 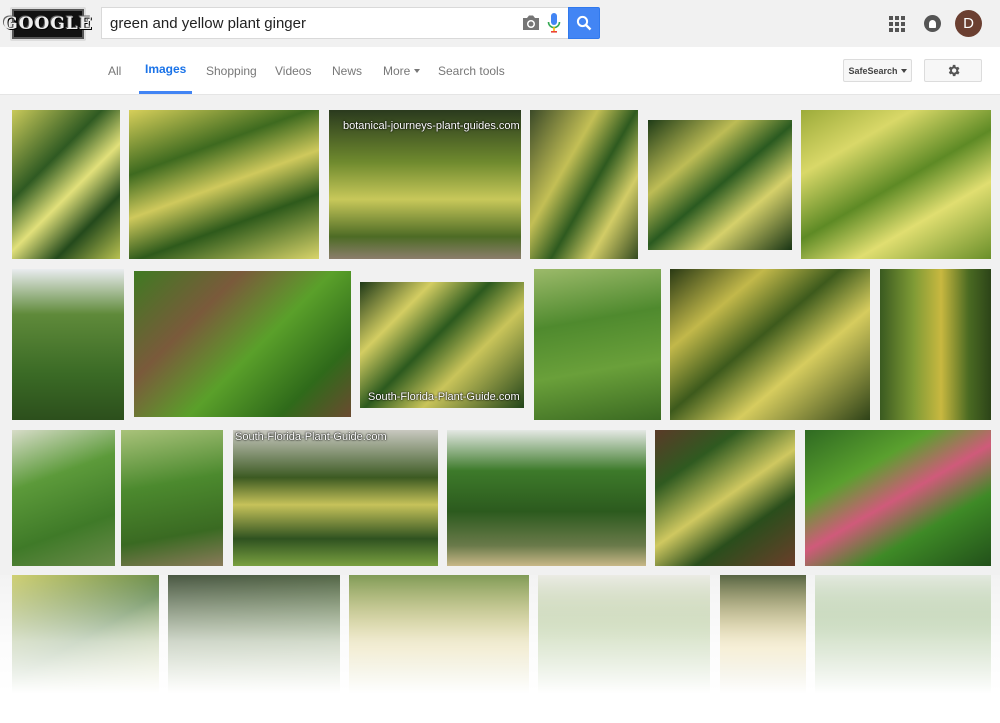 I want to click on search-input, so click(x=310, y=23).